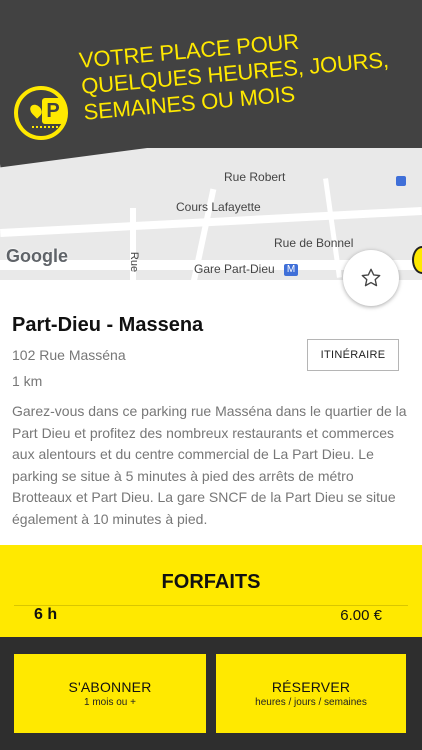  Describe the element at coordinates (108, 325) in the screenshot. I see `parking-title: Part-Dieu - Massena` at that location.